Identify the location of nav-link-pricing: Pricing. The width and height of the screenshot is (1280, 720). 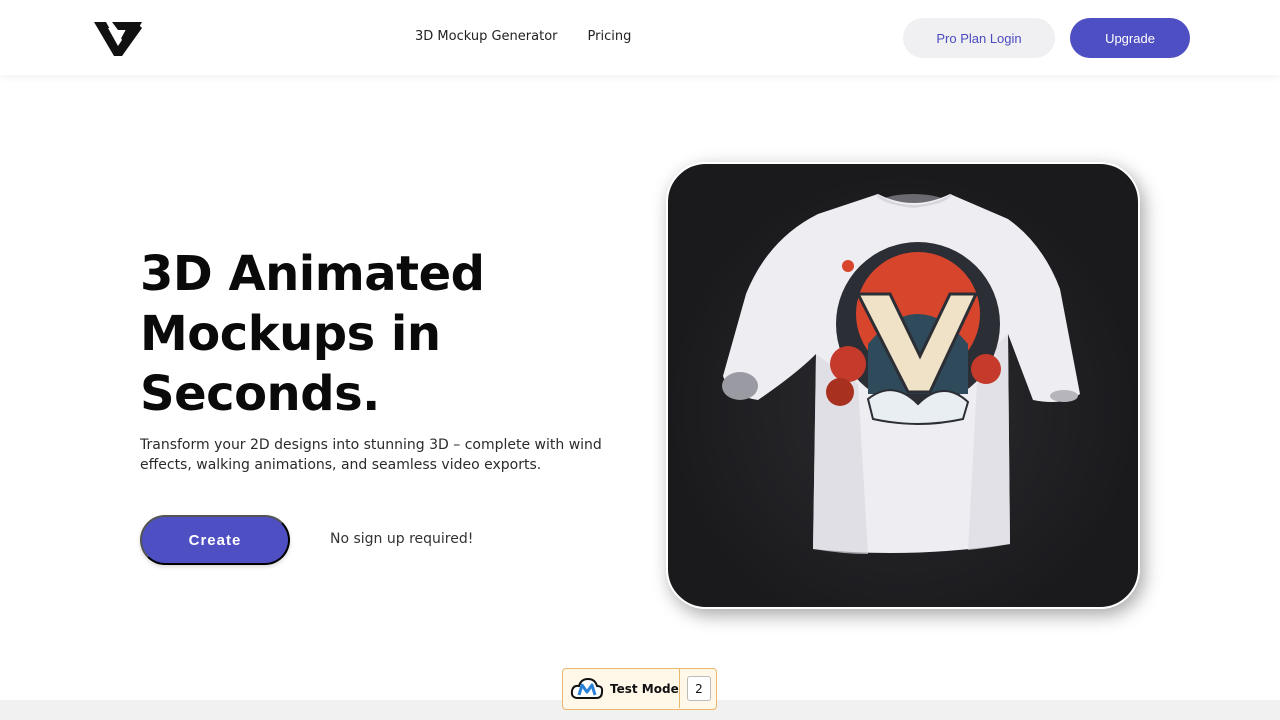
(610, 36).